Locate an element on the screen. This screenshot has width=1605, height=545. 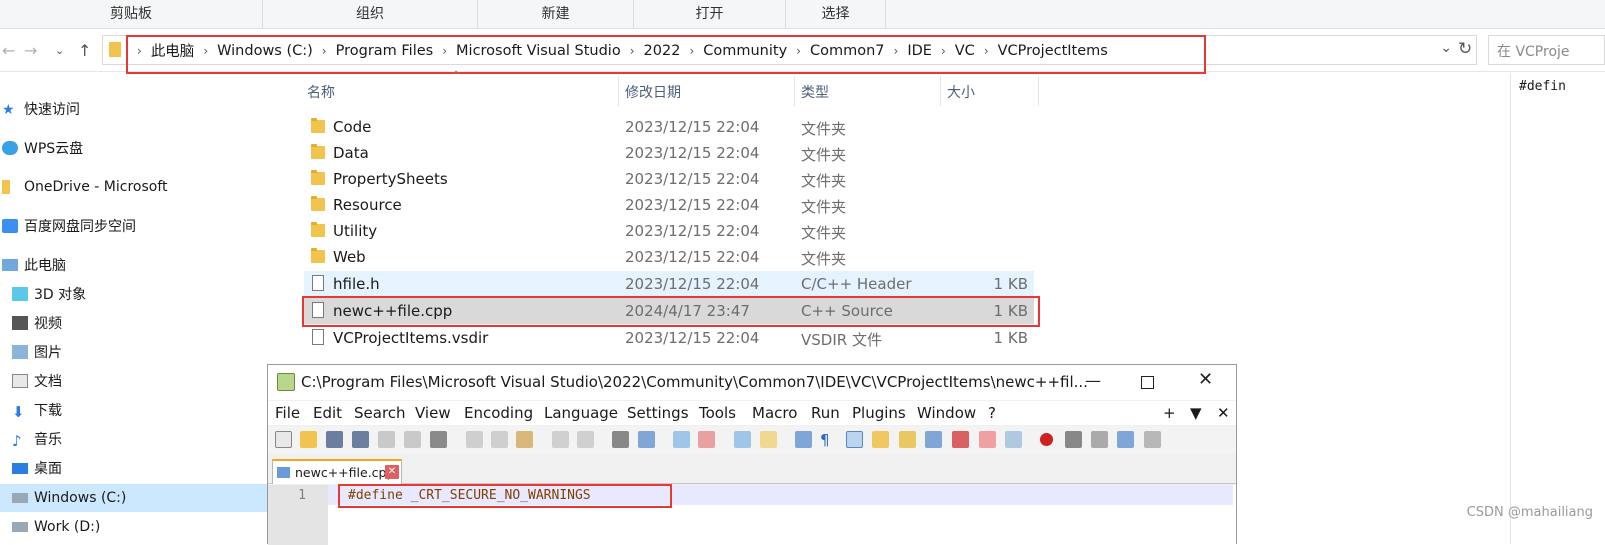
sidebar-item-desktop: 桌面 is located at coordinates (147, 468).